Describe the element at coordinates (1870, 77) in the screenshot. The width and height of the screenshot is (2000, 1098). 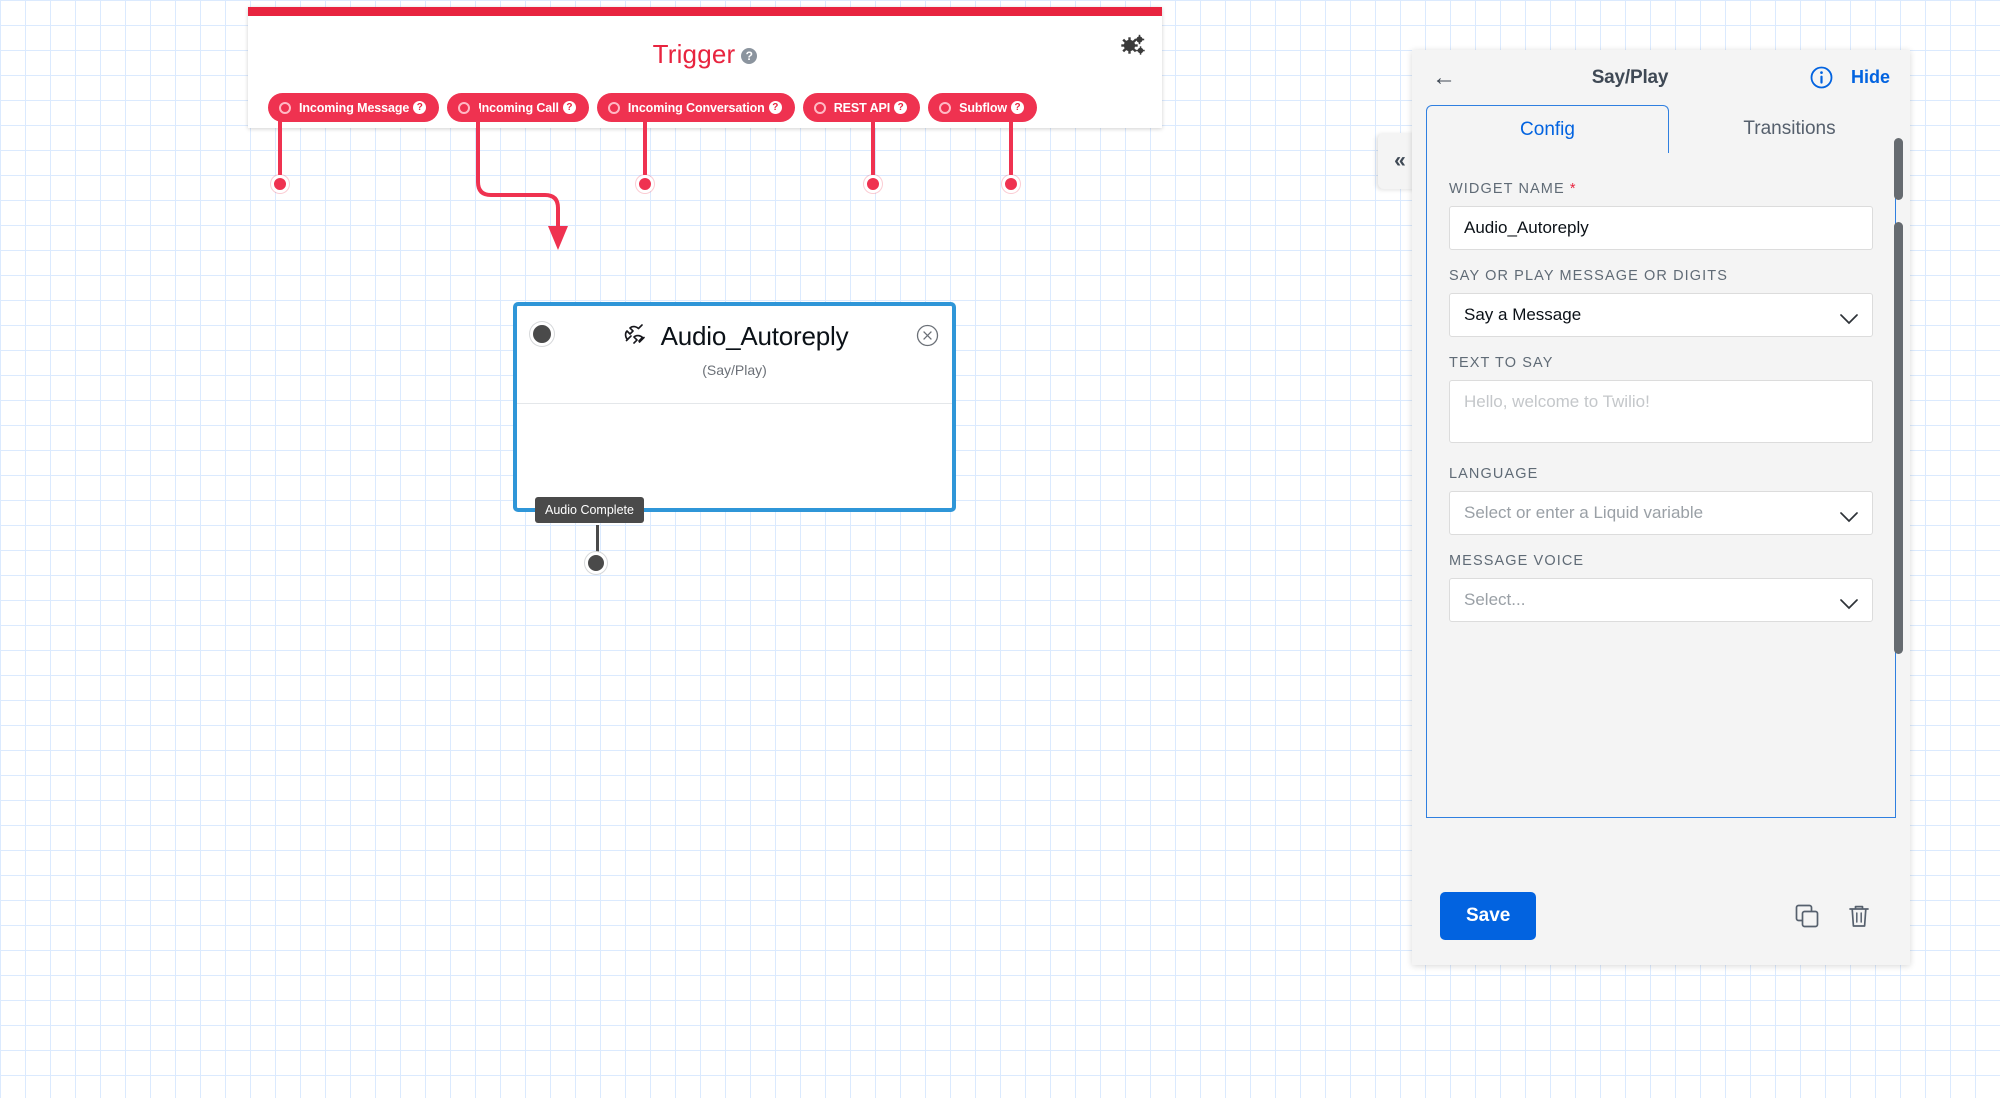
I see `hide-panel-link: Hide` at that location.